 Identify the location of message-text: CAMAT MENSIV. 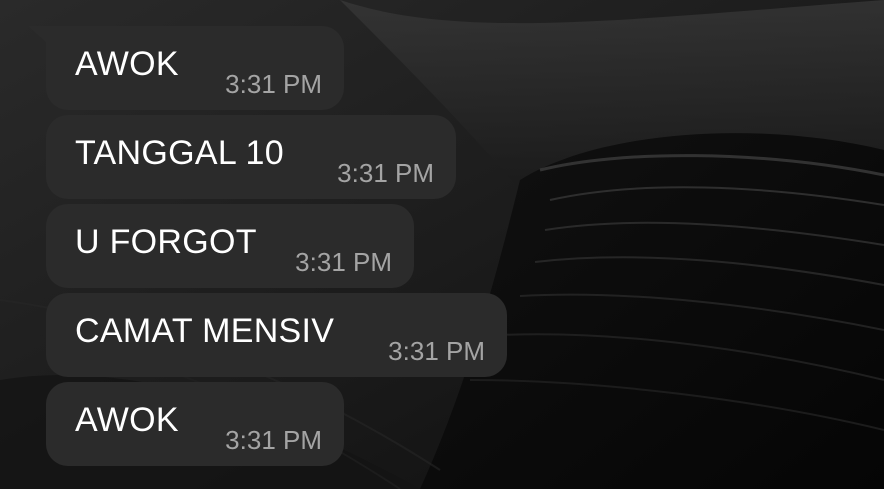
(205, 331).